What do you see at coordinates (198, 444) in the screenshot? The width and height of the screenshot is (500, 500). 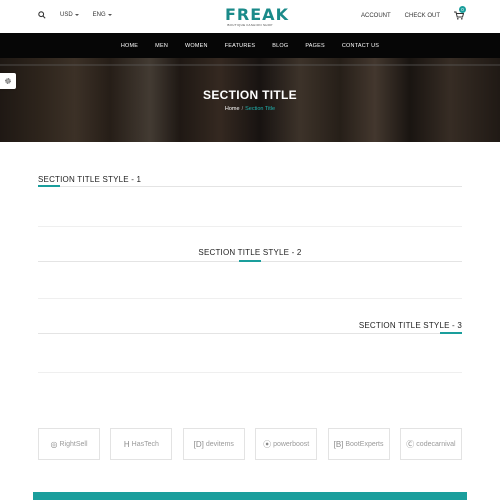 I see `devitems-logo-icon: [D]` at bounding box center [198, 444].